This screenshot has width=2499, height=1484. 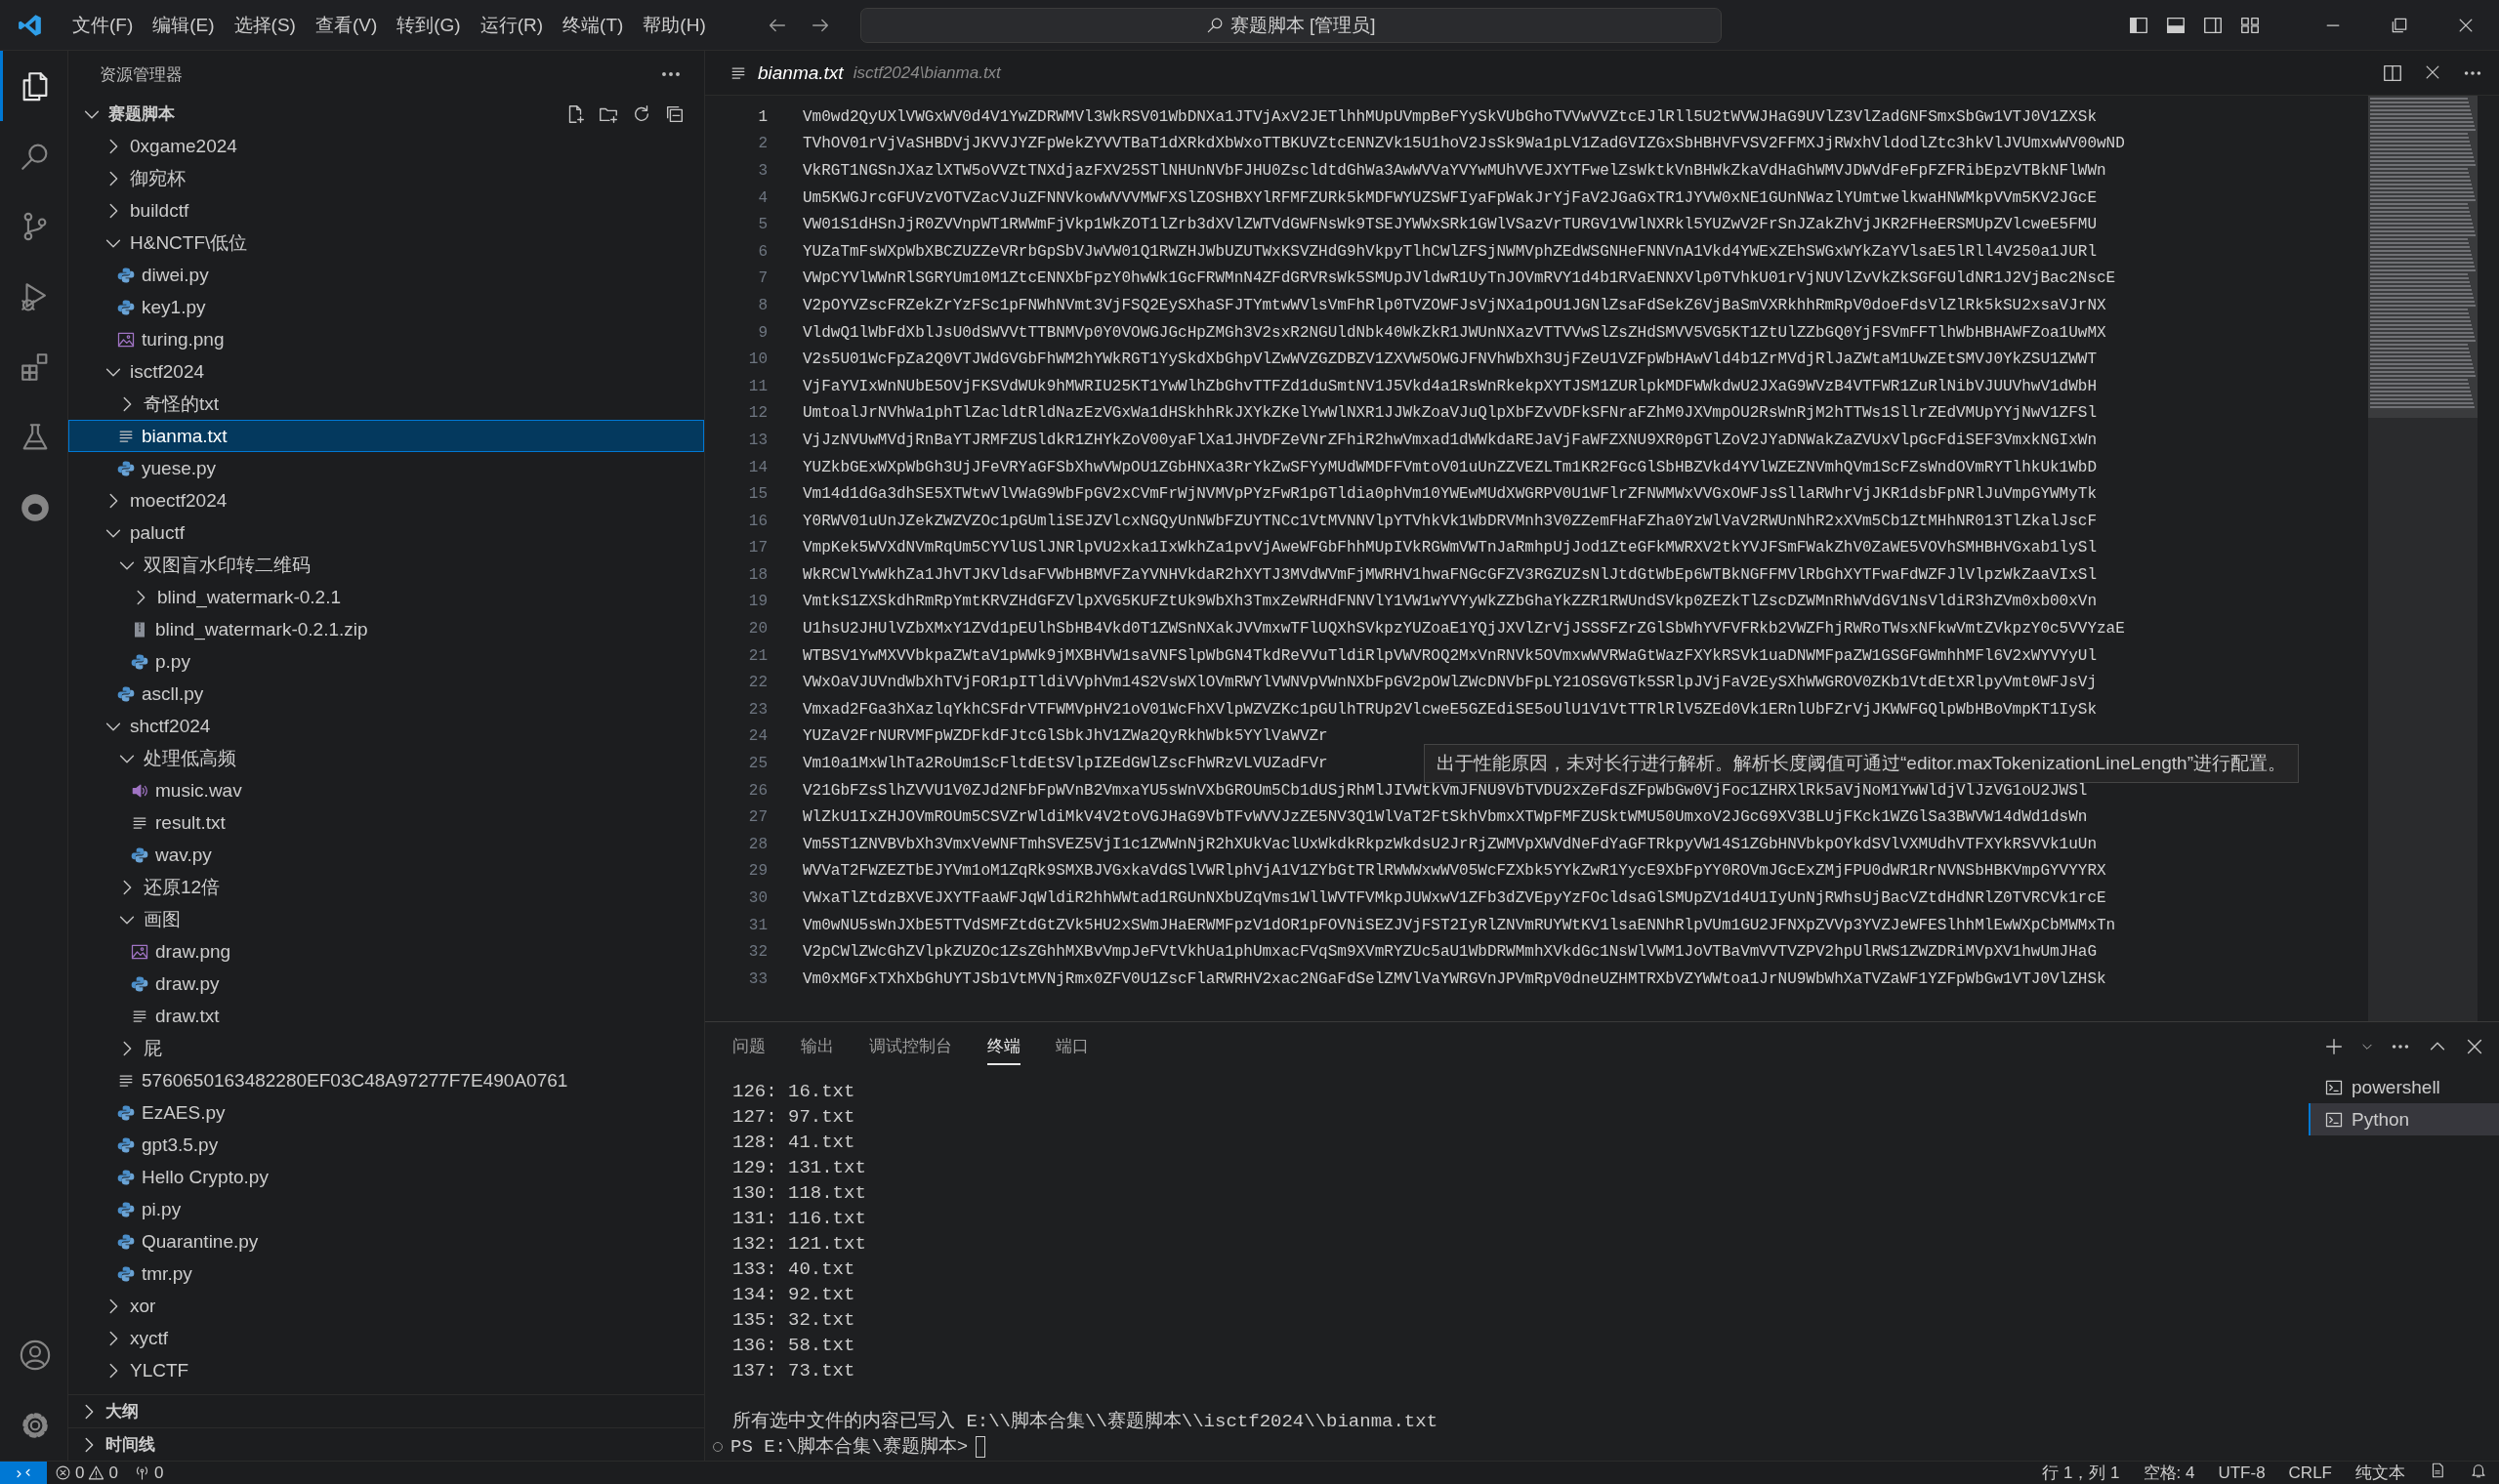 What do you see at coordinates (386, 629) in the screenshot?
I see `file-item: blind_watermark-0.2.1.zip` at bounding box center [386, 629].